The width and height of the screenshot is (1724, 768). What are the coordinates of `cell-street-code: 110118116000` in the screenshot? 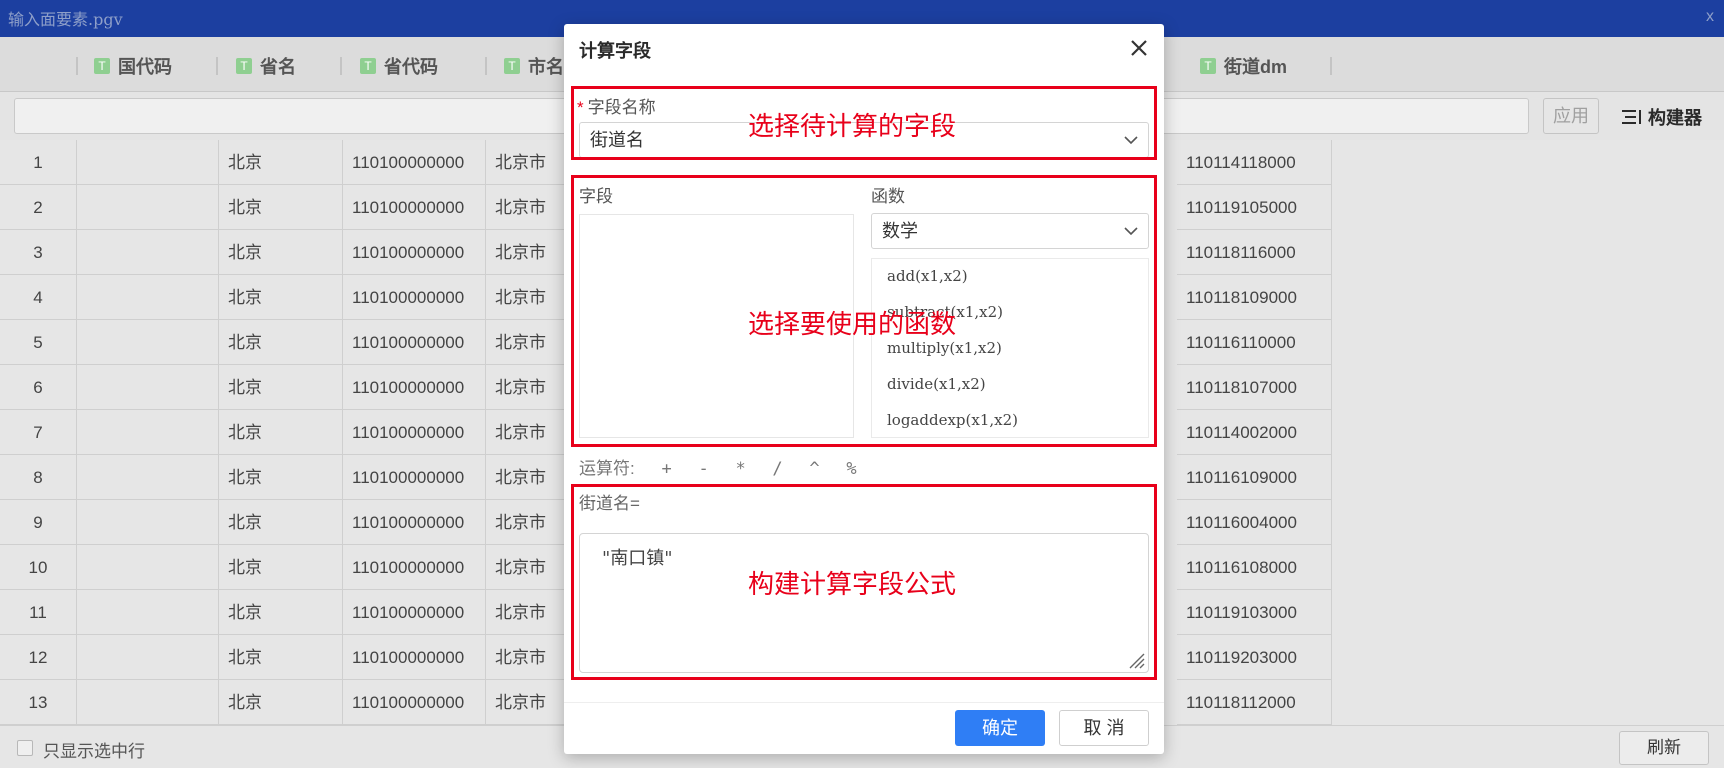 It's located at (1254, 252).